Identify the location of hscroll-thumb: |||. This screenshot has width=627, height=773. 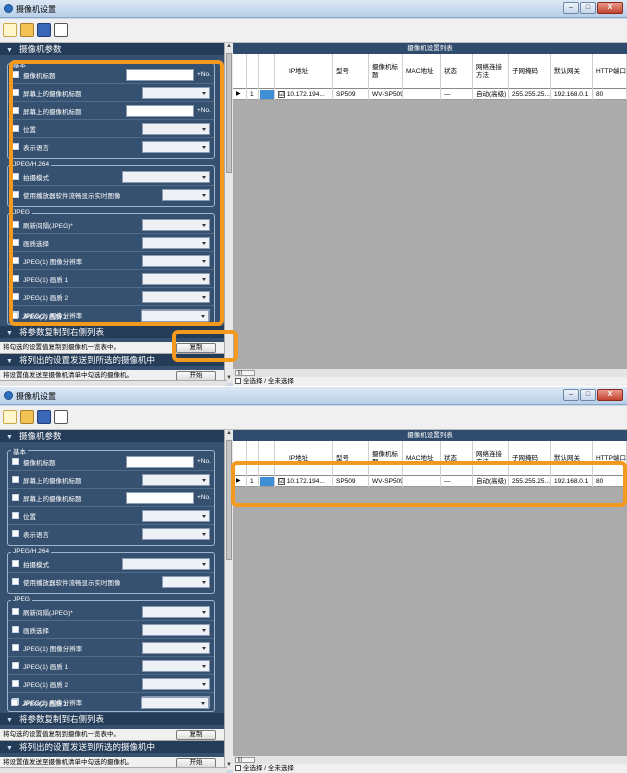
(245, 373).